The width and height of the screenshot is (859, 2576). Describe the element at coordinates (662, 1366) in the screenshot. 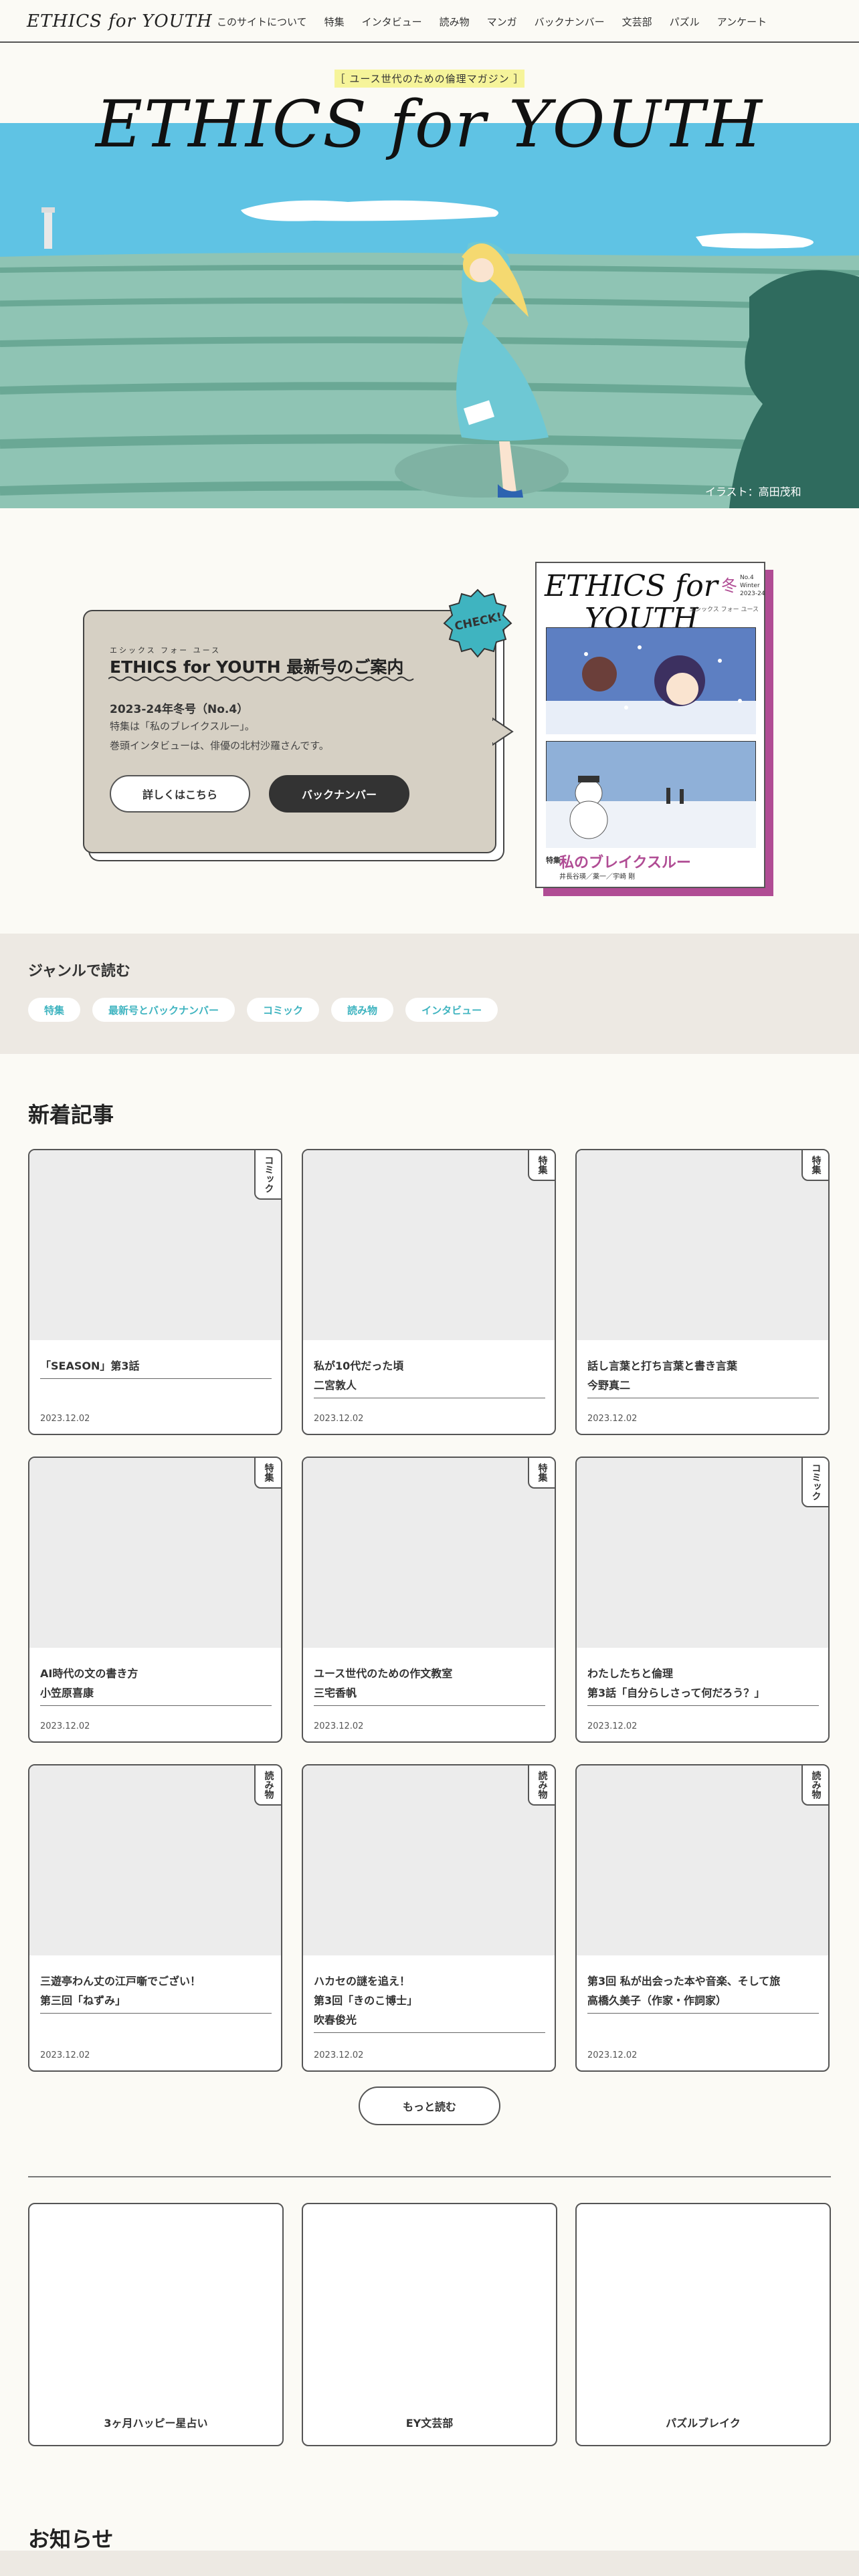

I see `article-title-line: 話し言葉と打ち言葉と書き言葉` at that location.